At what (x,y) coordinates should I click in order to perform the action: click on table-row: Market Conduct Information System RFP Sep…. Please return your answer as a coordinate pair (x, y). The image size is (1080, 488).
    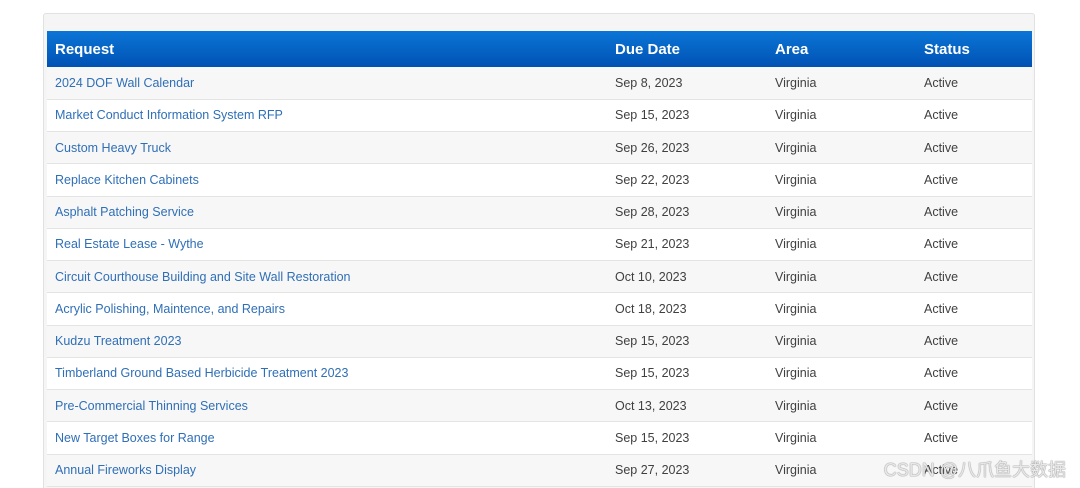
    Looking at the image, I should click on (539, 116).